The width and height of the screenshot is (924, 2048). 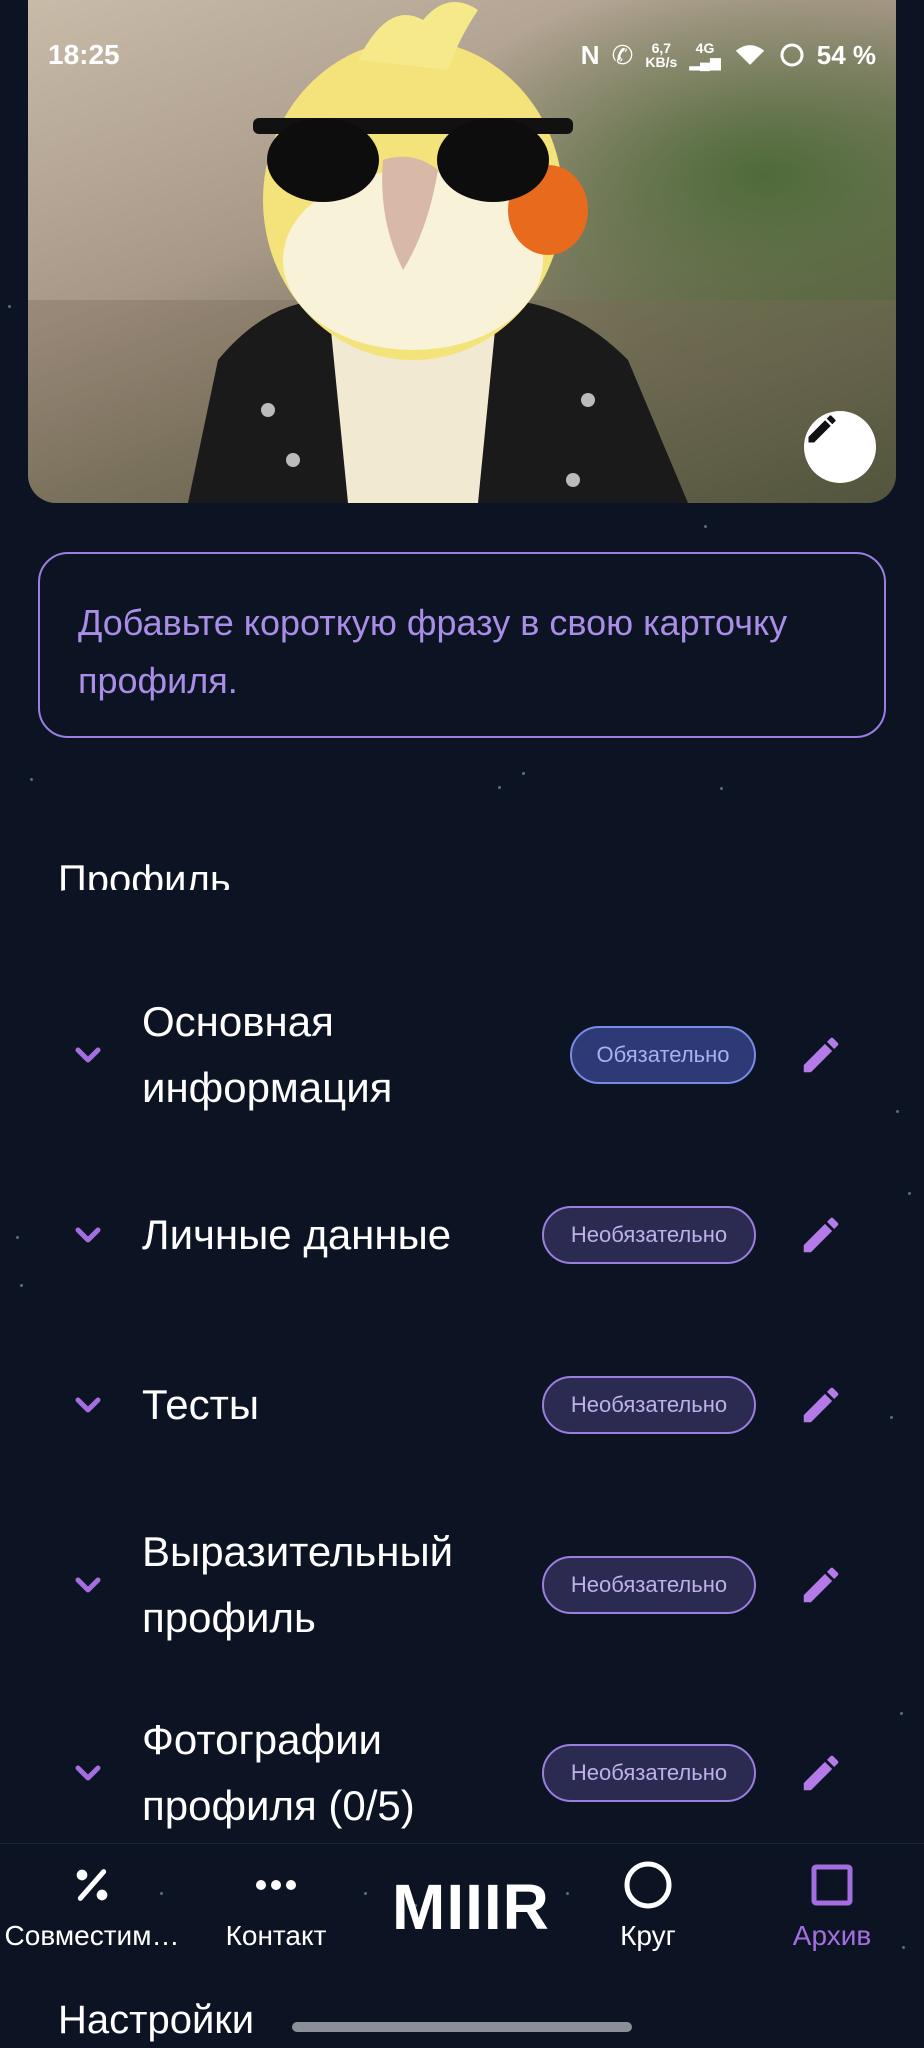 I want to click on signal-icon: 4G ▂▄▆, so click(x=705, y=55).